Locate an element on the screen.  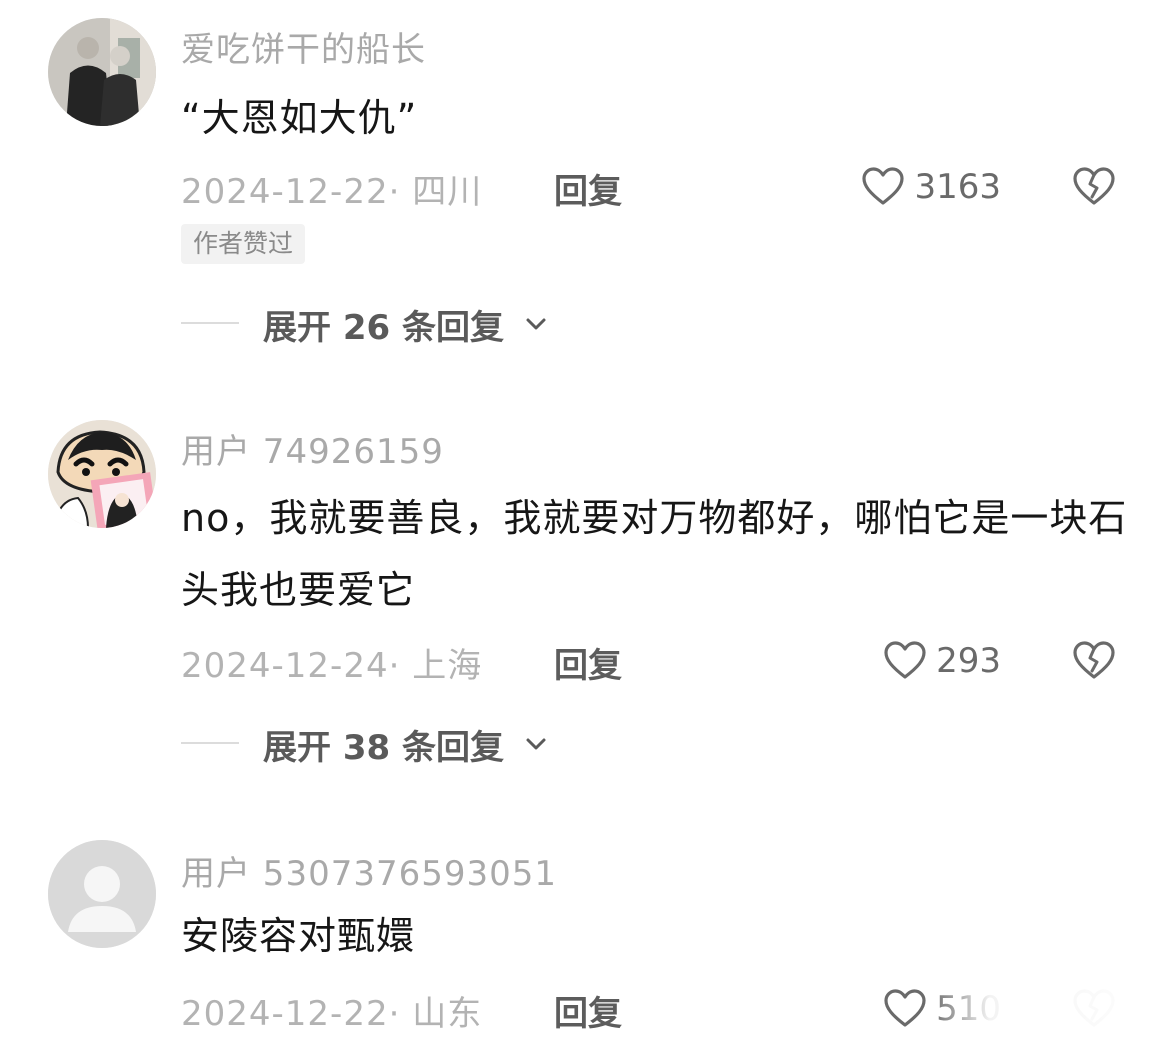
comment-text: 安陵容对甄嬛 is located at coordinates (298, 936).